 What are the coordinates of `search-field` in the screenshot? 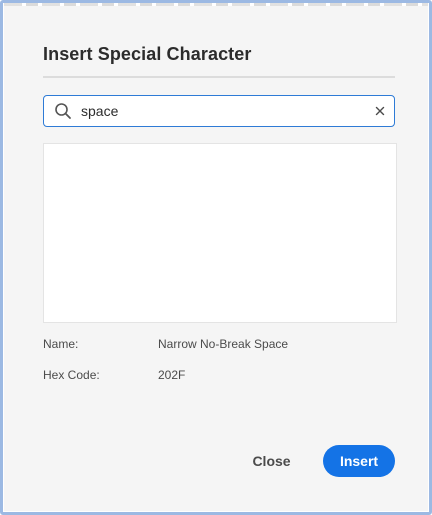 It's located at (219, 111).